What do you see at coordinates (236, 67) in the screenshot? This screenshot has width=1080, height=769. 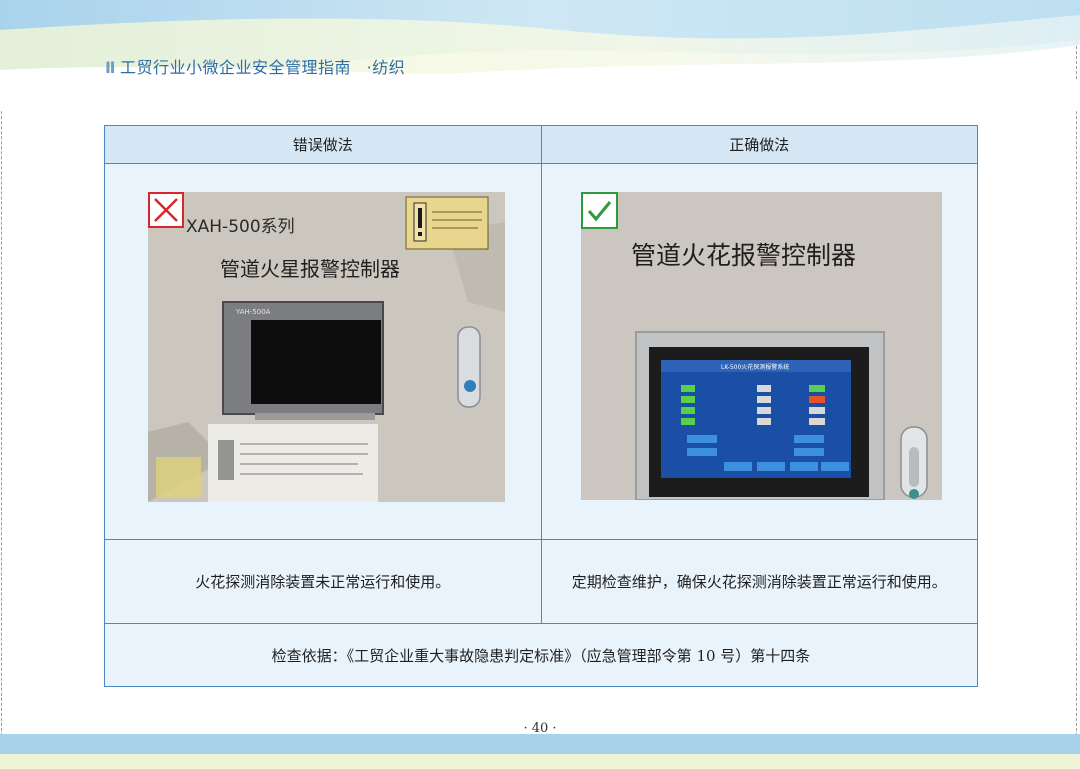 I see `header-title-text: 工贸行业小微企业安全管理指南` at bounding box center [236, 67].